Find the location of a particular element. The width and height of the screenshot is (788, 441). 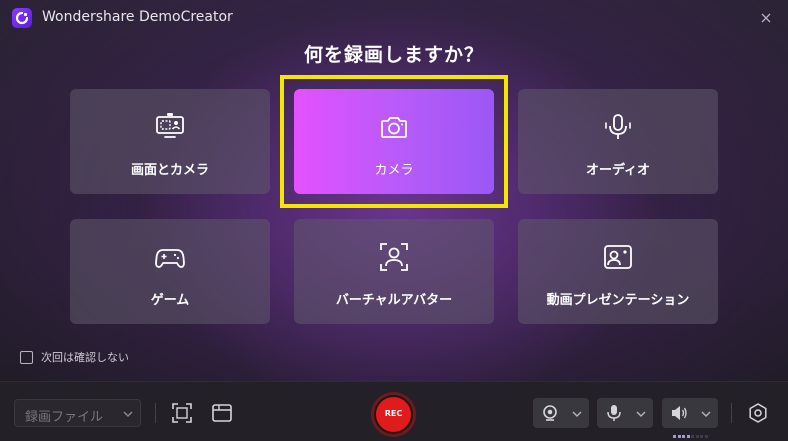

skip-next-label: 次回は確認しない is located at coordinates (85, 357).